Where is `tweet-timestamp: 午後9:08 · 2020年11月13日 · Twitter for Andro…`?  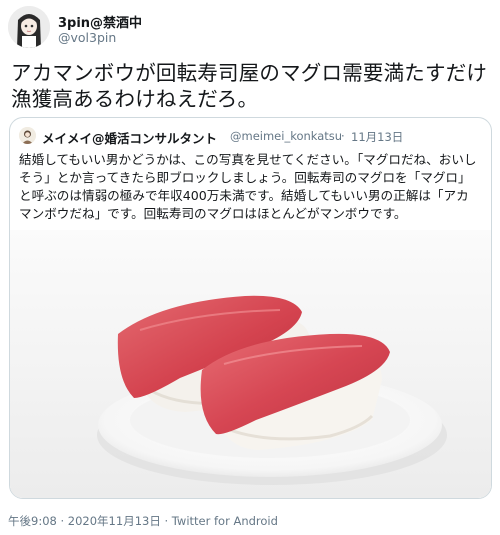 tweet-timestamp: 午後9:08 · 2020年11月13日 · Twitter for Andro… is located at coordinates (143, 521).